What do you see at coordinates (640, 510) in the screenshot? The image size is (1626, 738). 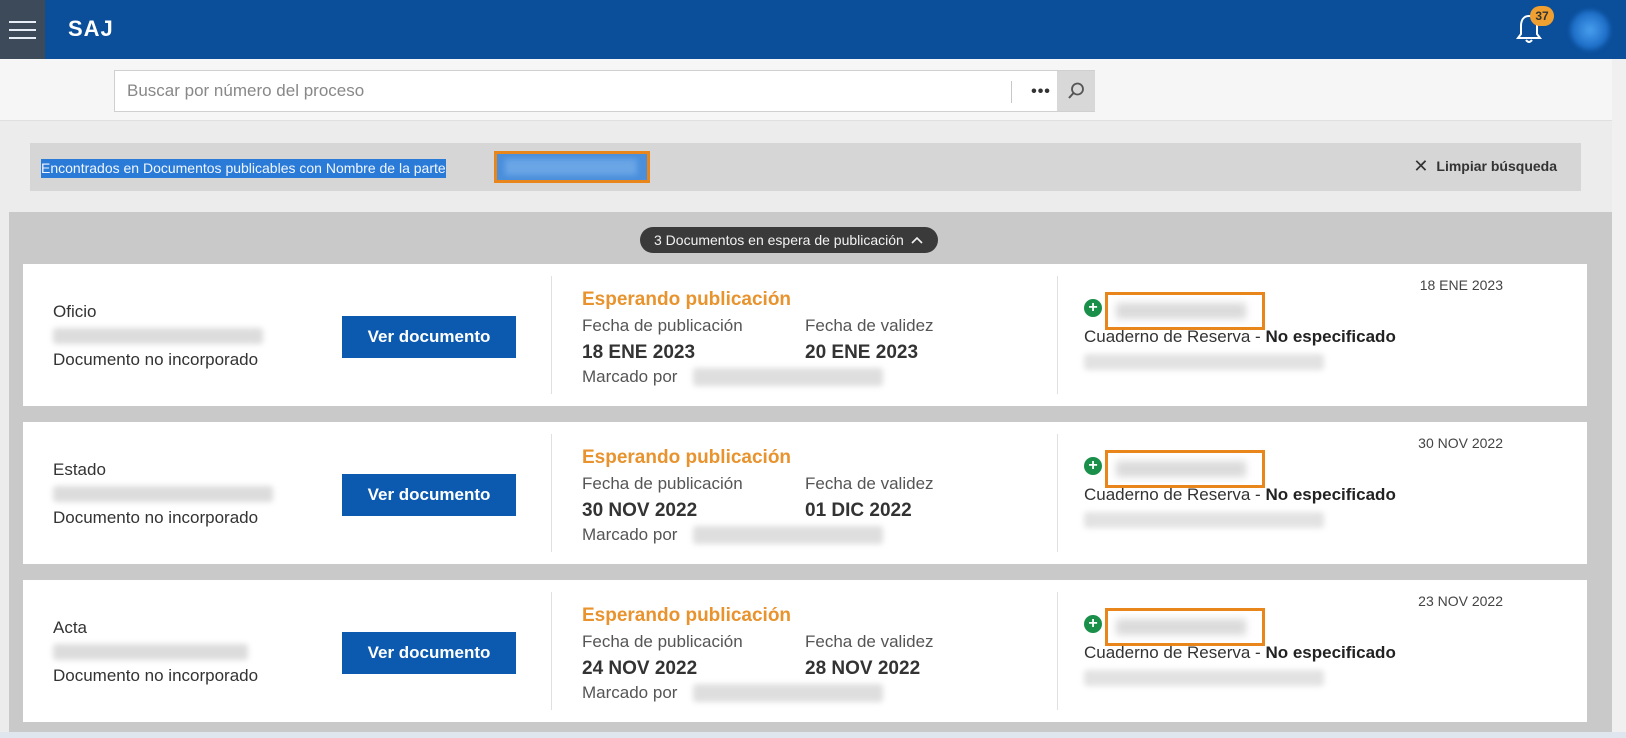 I see `publication-date-value: 30 NOV 2022` at bounding box center [640, 510].